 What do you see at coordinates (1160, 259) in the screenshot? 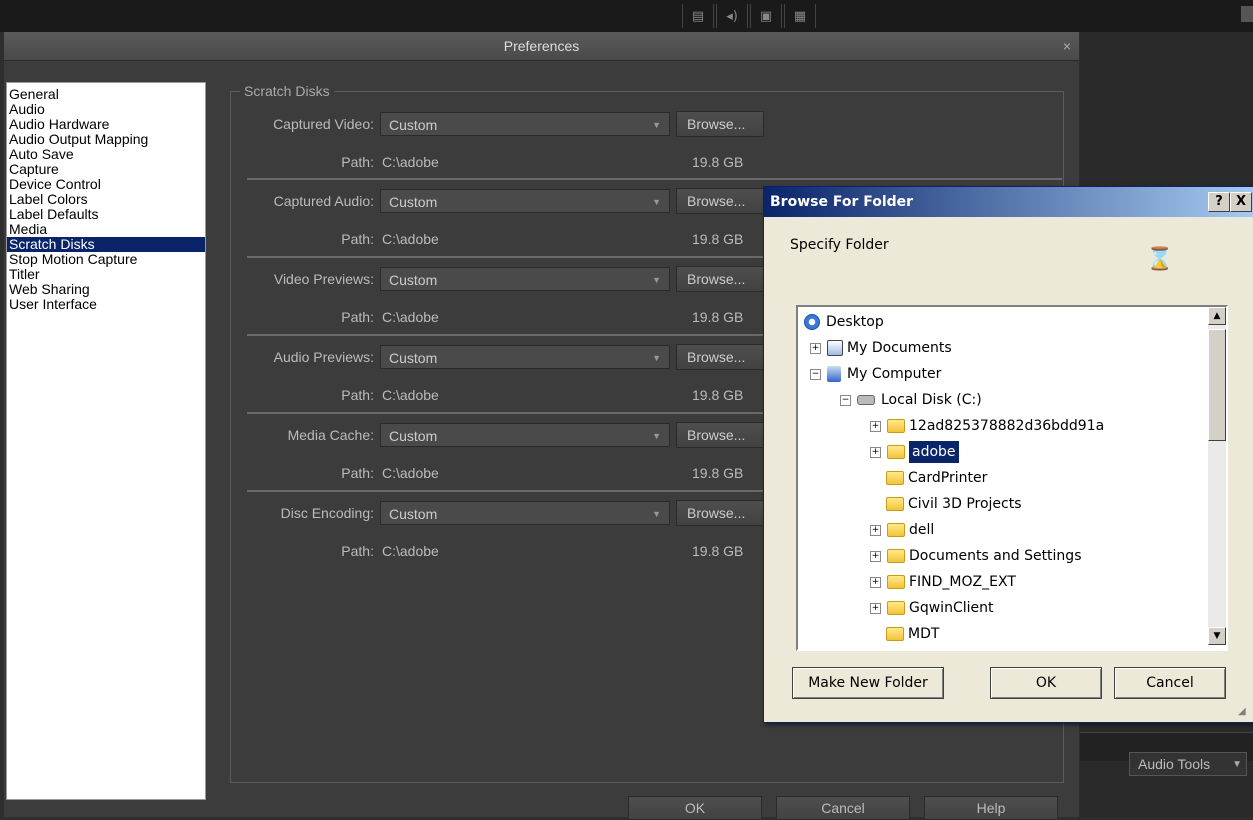
I see `hourglass-icon: ⌛` at bounding box center [1160, 259].